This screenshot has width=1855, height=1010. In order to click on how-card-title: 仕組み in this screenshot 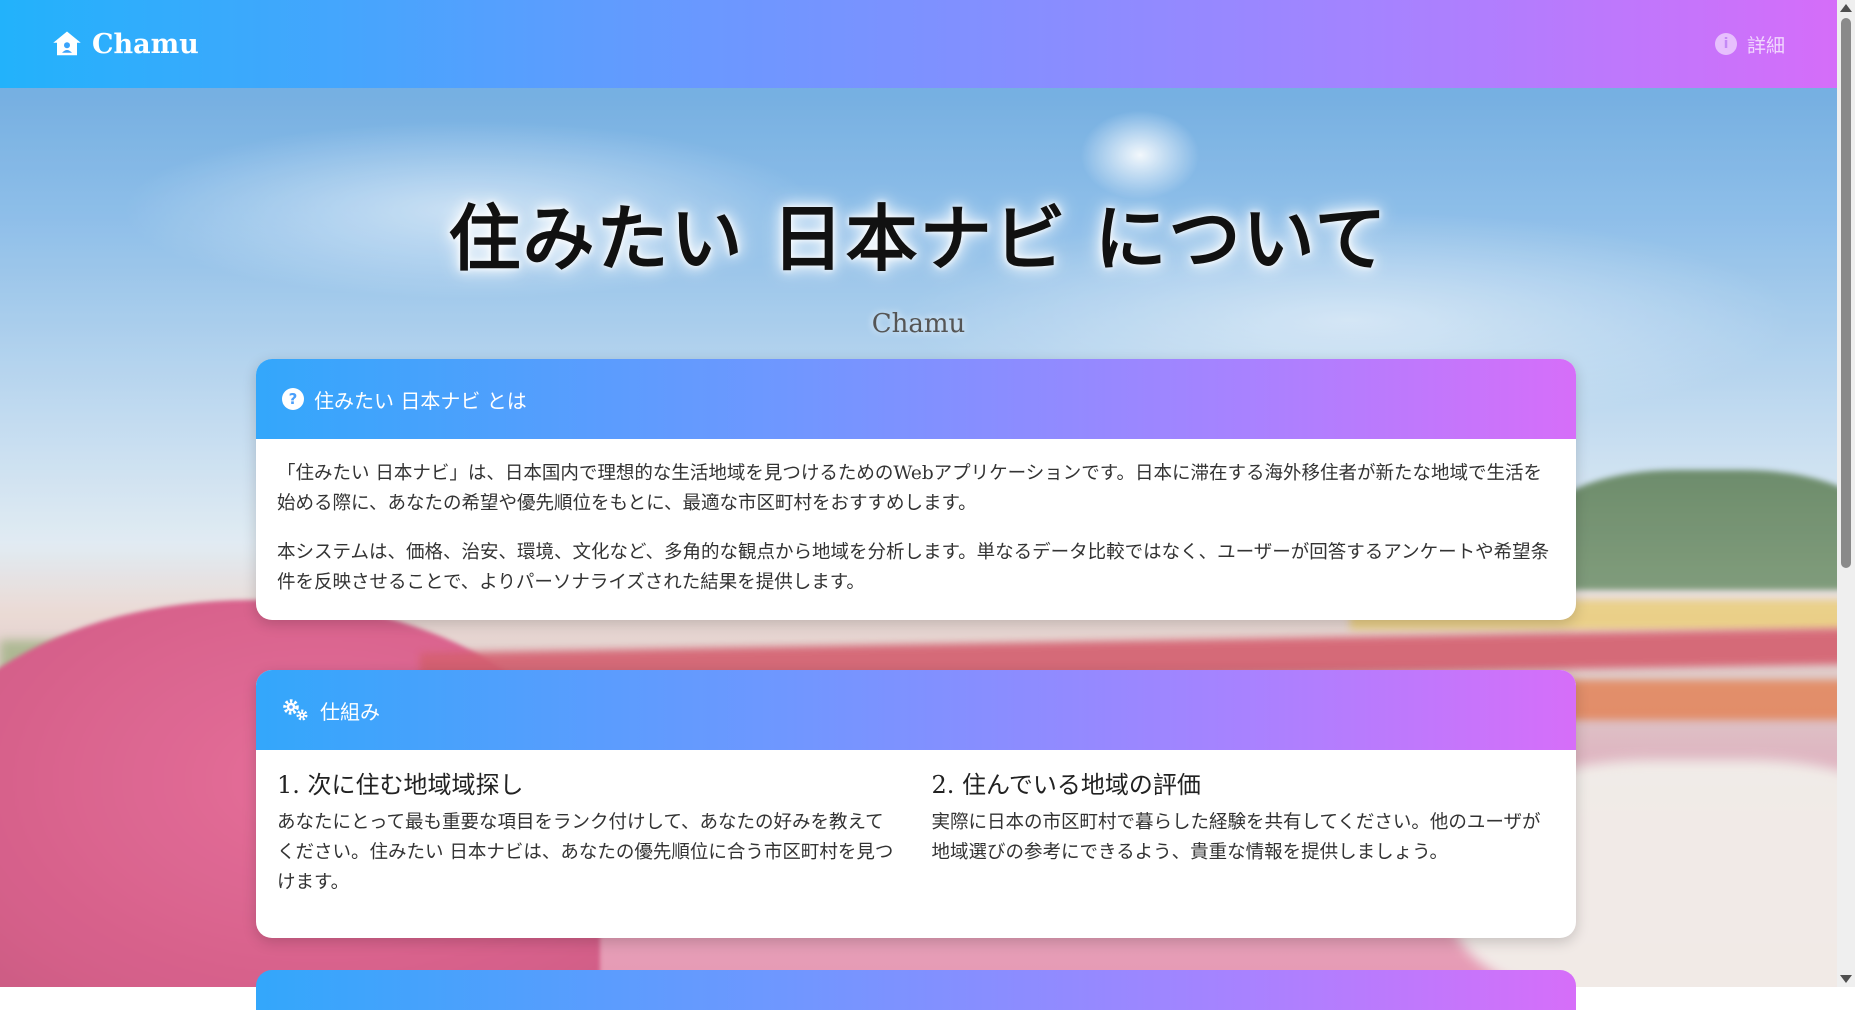, I will do `click(350, 711)`.